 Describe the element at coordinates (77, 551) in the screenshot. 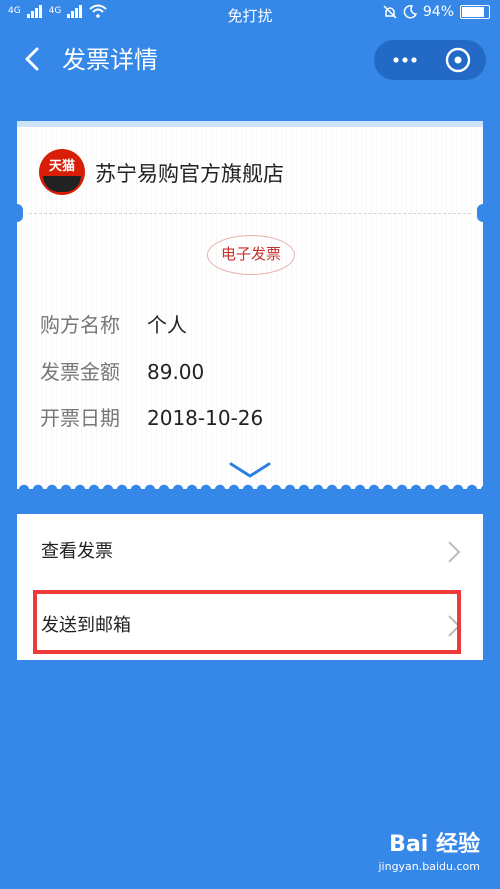

I see `view-invoice-label: 查看发票` at that location.